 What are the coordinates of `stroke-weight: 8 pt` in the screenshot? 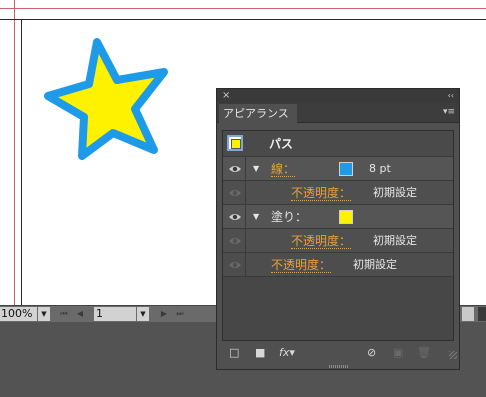 It's located at (380, 169).